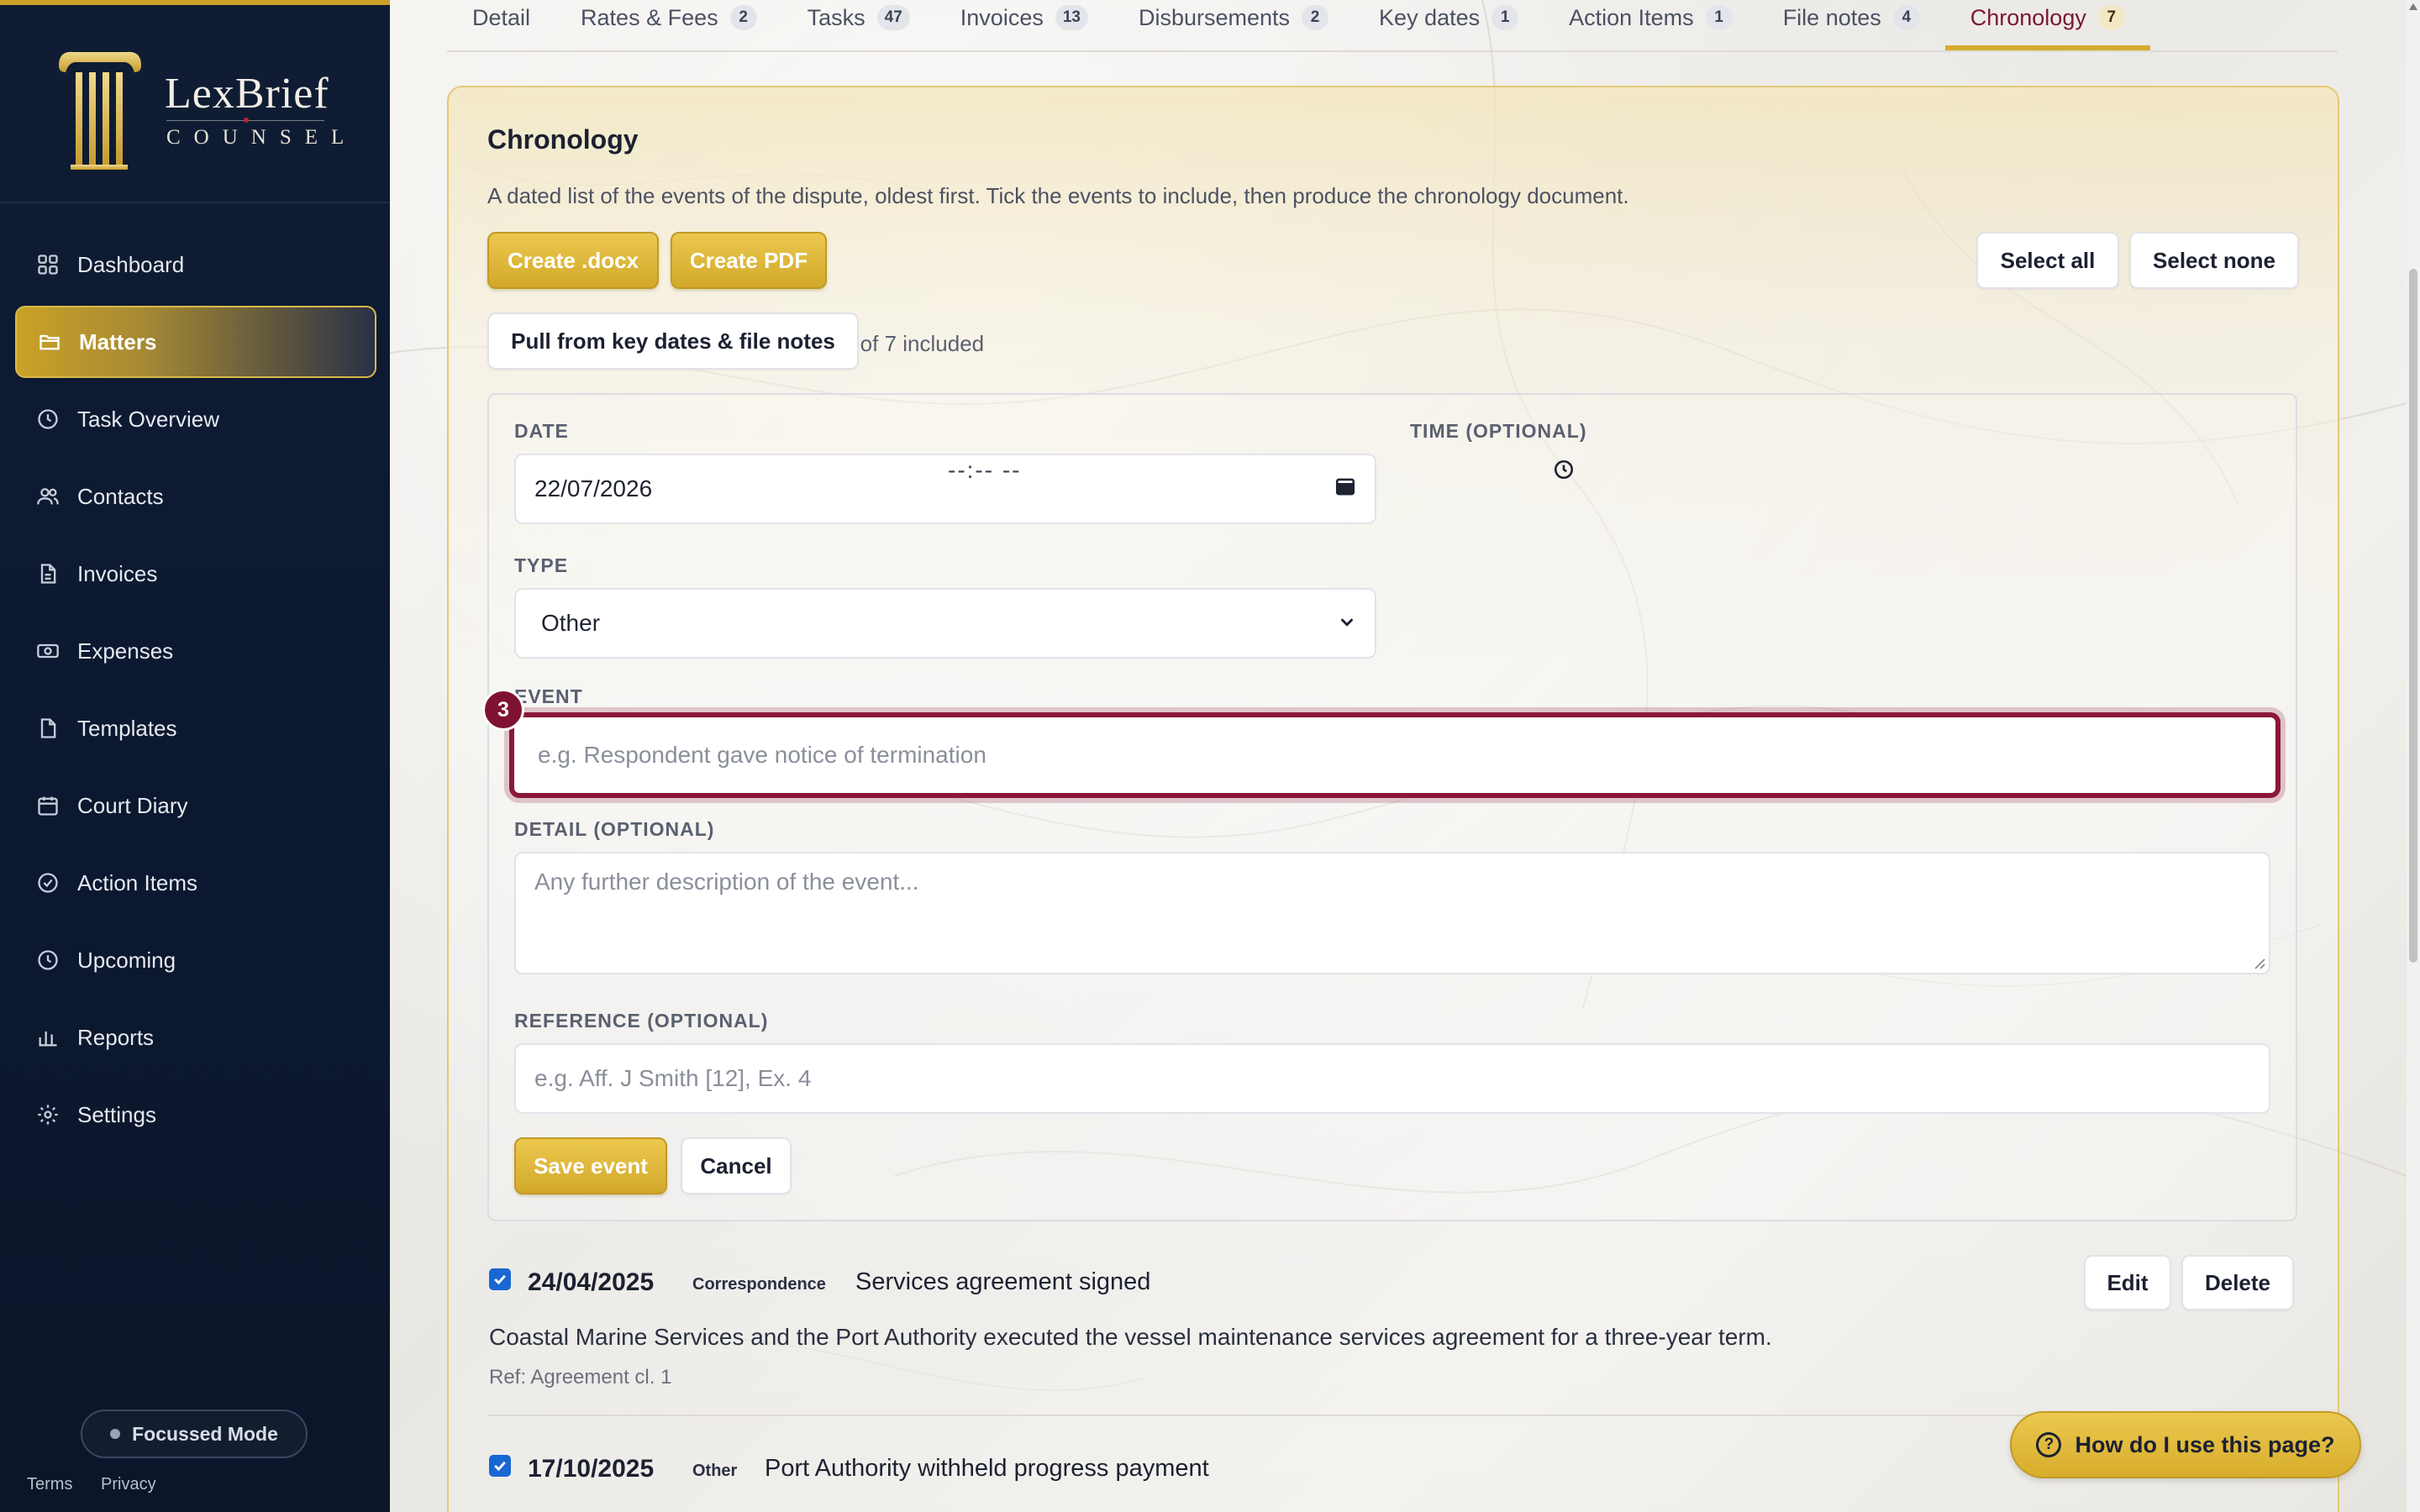 This screenshot has width=2420, height=1512. Describe the element at coordinates (1505, 17) in the screenshot. I see `tab-count-badge: 1` at that location.